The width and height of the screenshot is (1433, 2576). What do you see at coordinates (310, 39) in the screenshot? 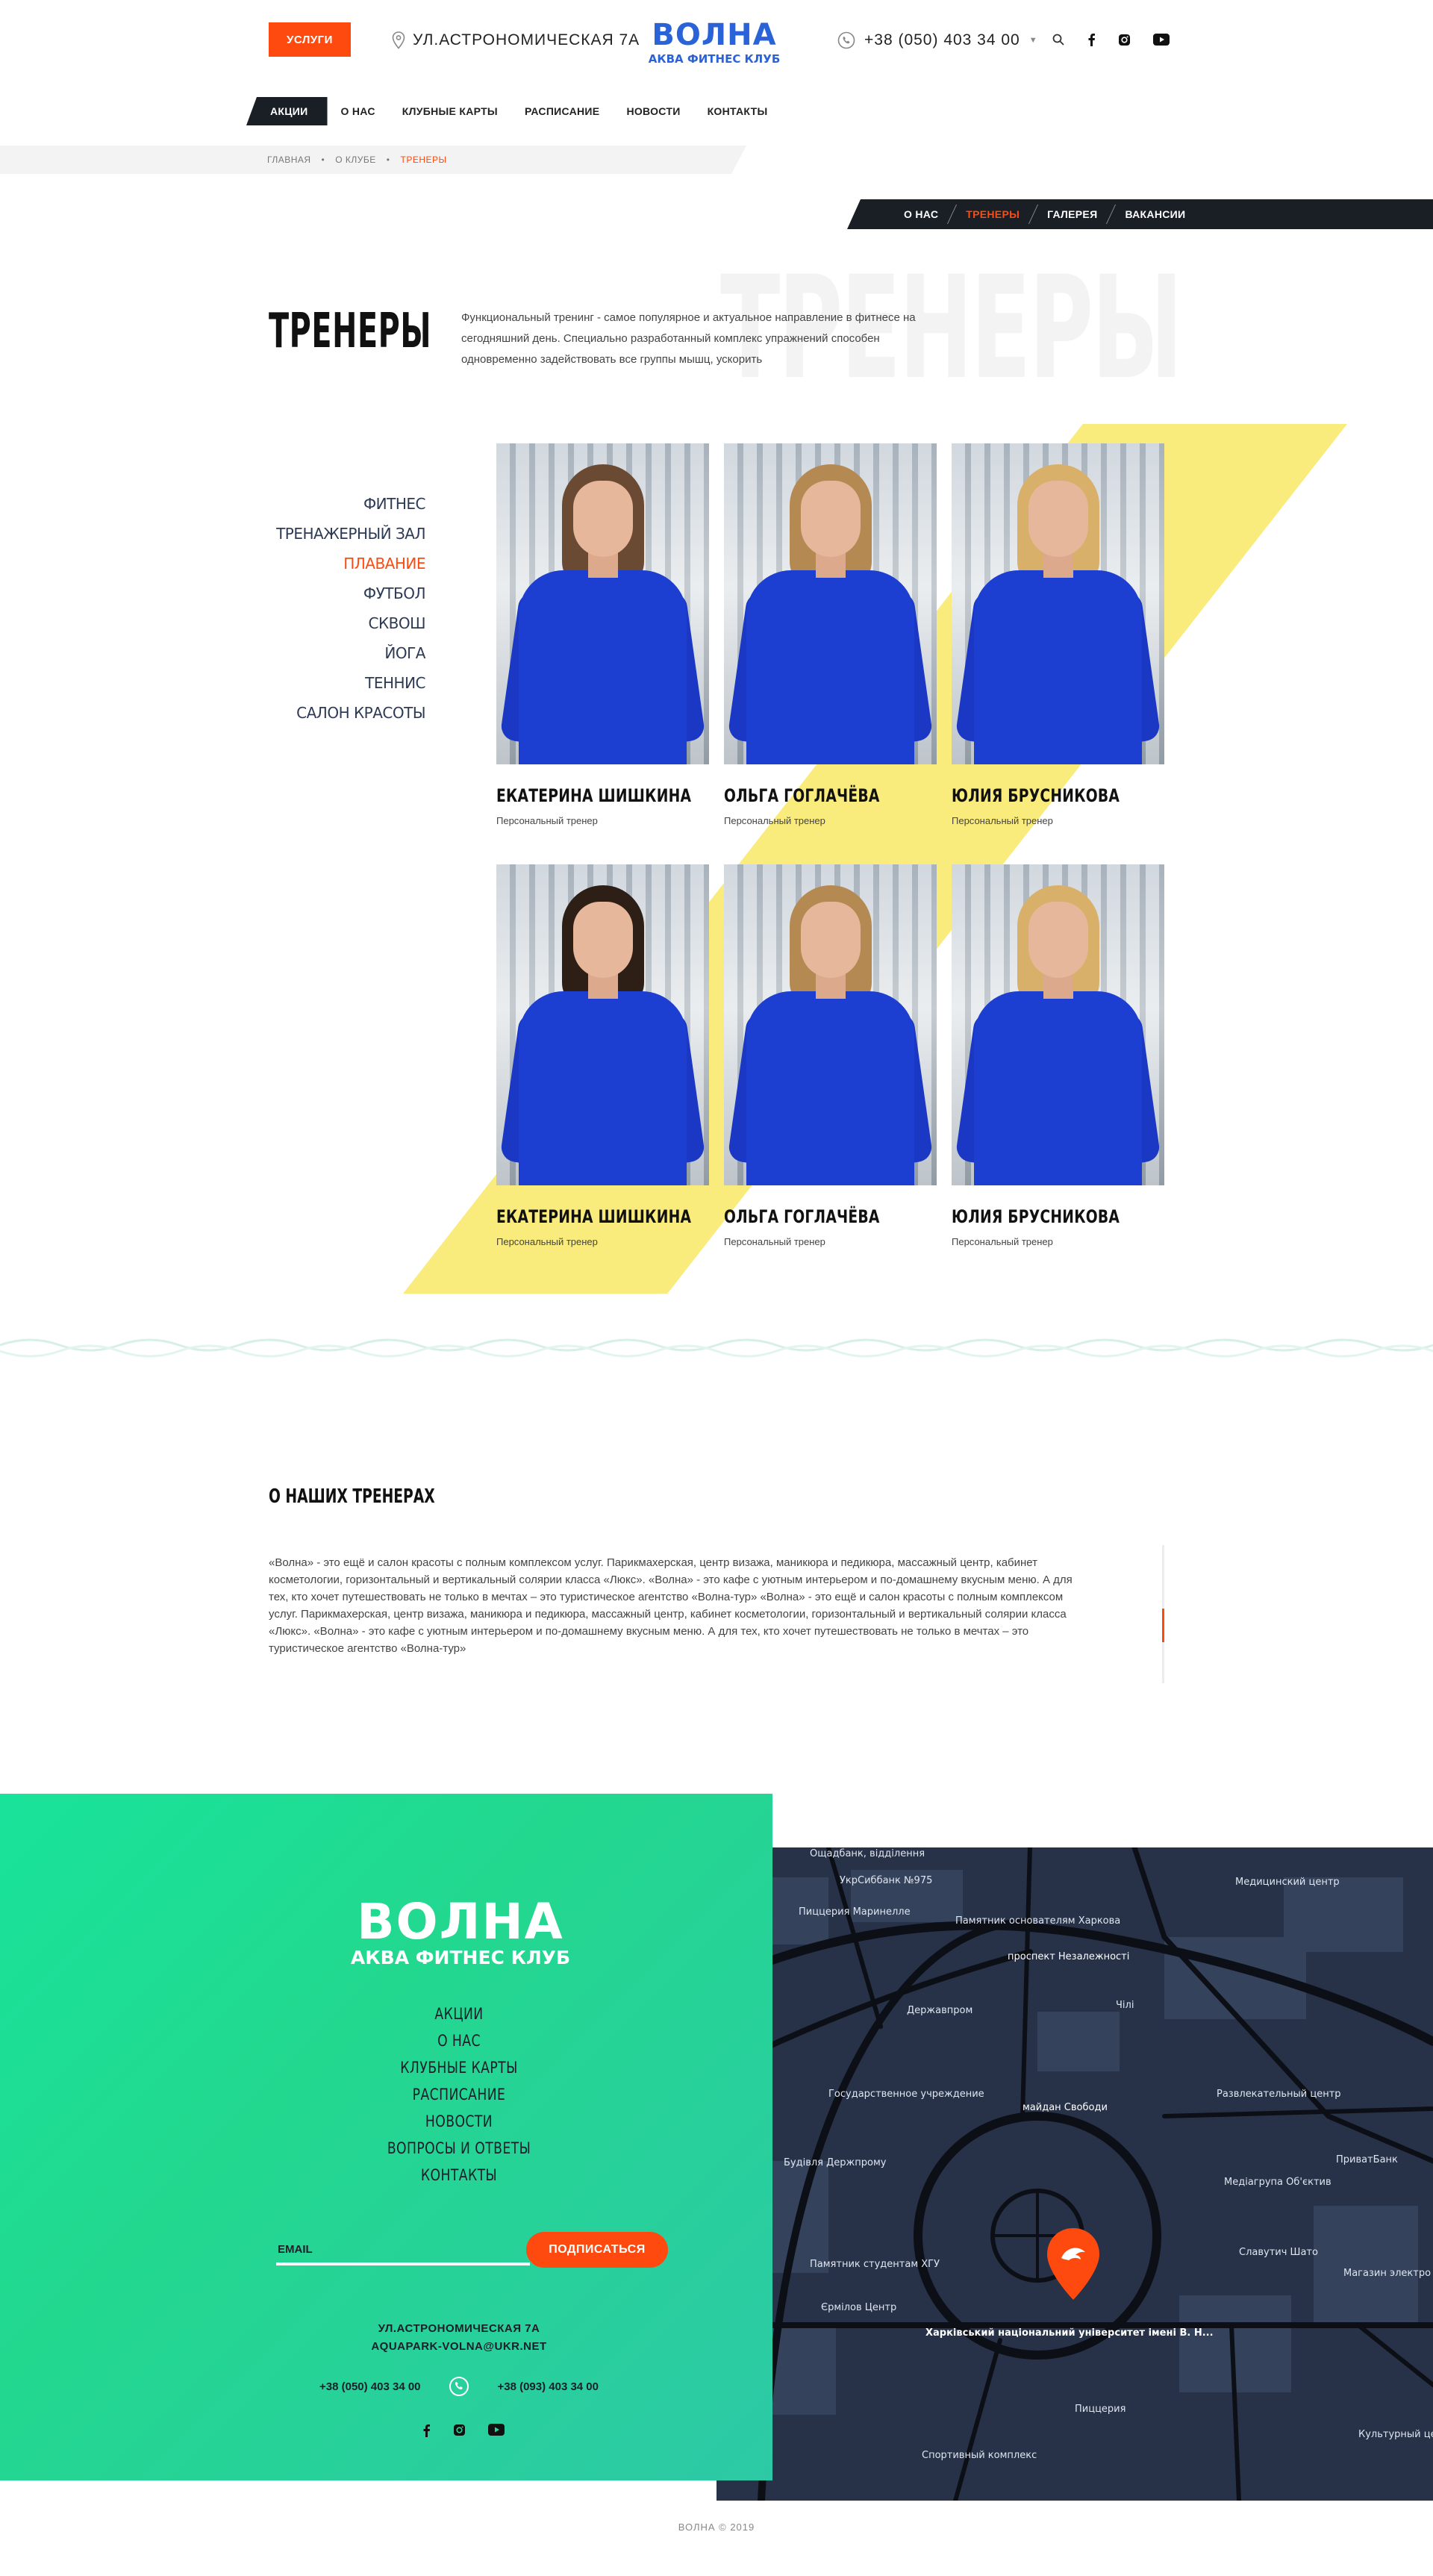
I see `services-button: УСЛУГИ` at bounding box center [310, 39].